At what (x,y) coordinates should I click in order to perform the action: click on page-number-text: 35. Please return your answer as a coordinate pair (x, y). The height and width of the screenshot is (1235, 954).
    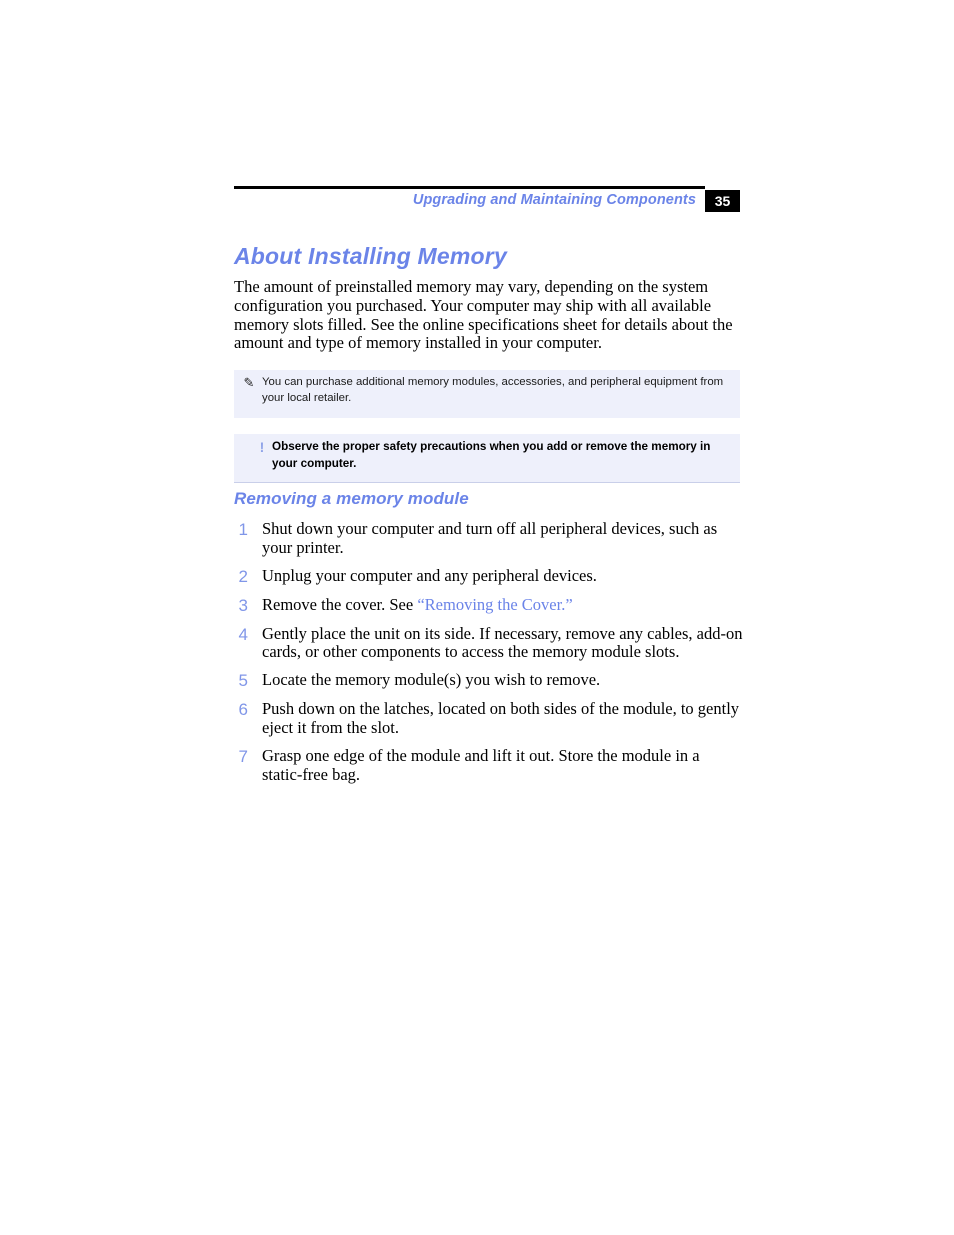
    Looking at the image, I should click on (722, 201).